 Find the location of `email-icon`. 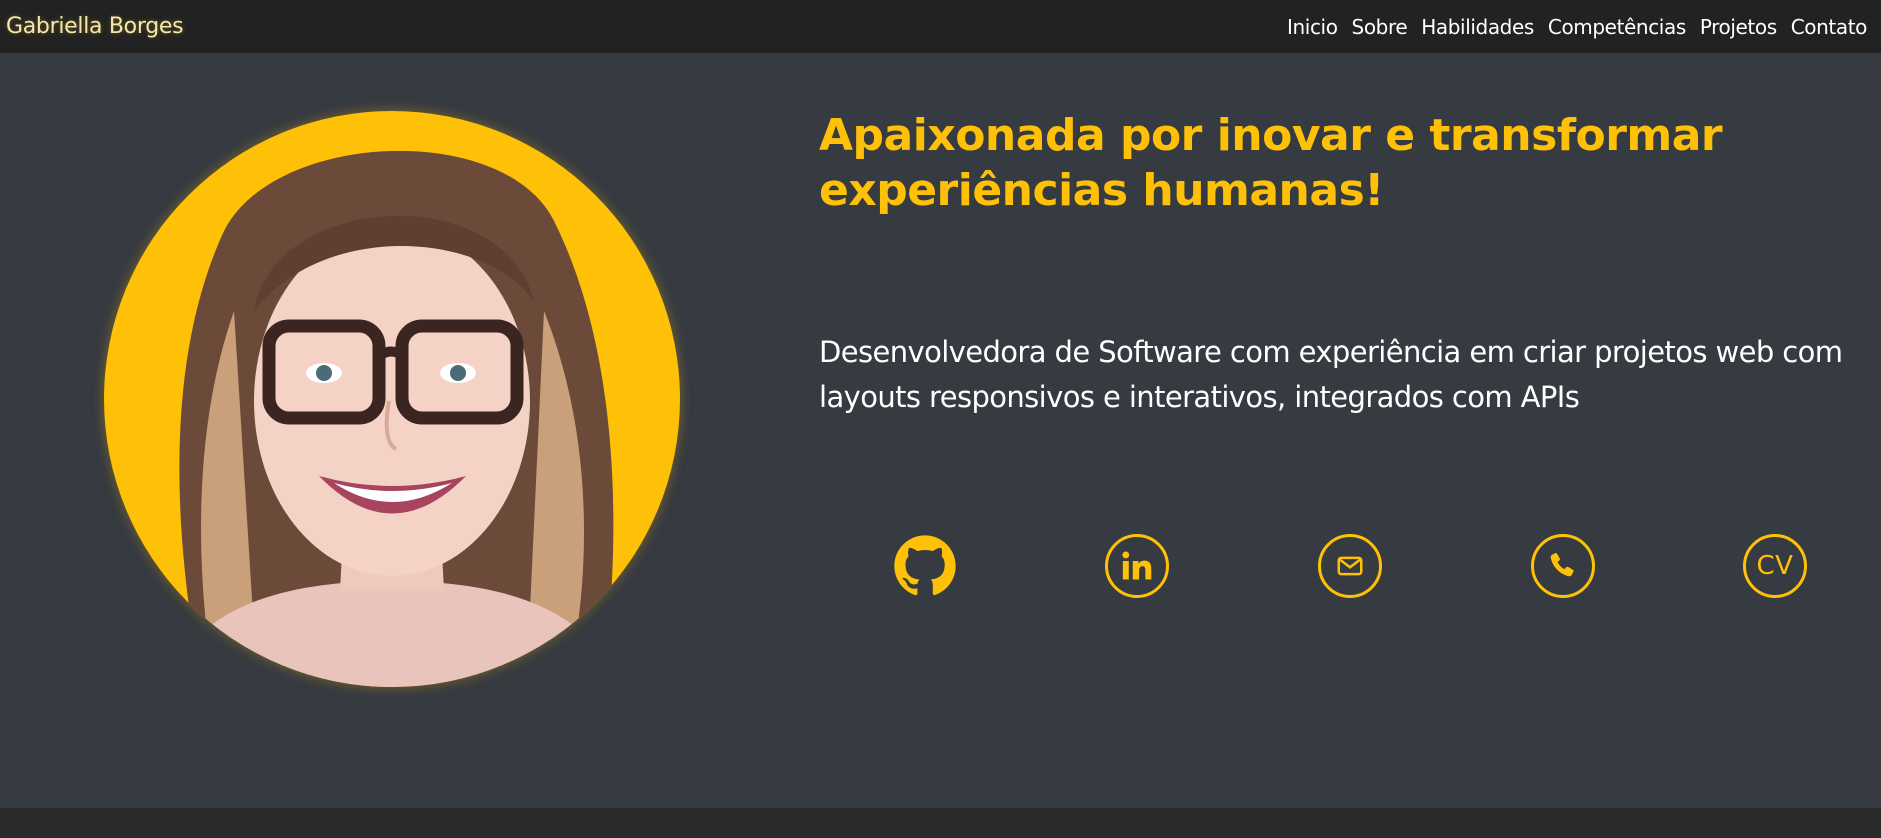

email-icon is located at coordinates (1350, 566).